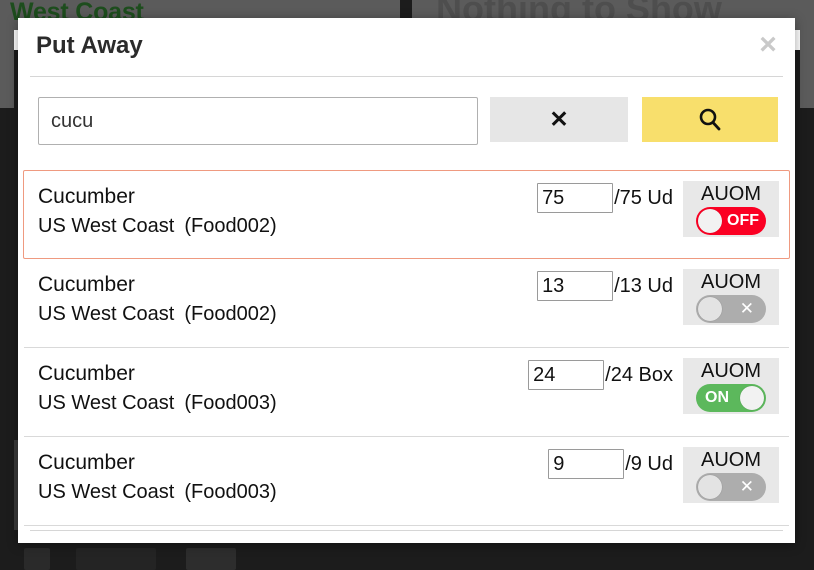 The image size is (814, 570). I want to click on close-icon: ×, so click(768, 45).